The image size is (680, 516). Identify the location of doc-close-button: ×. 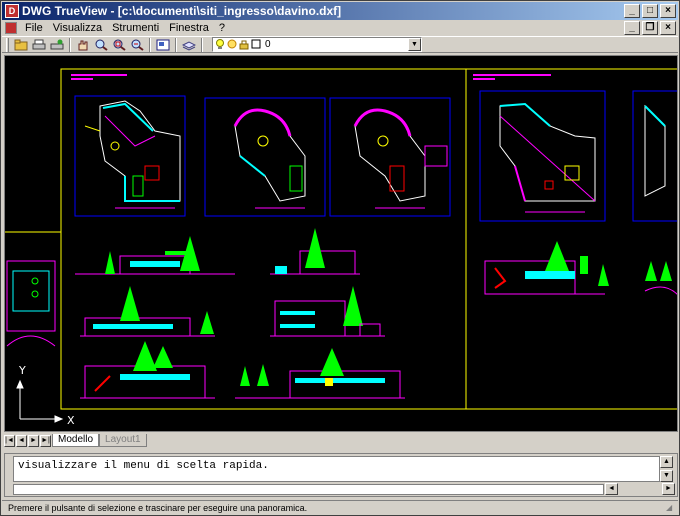
(668, 27).